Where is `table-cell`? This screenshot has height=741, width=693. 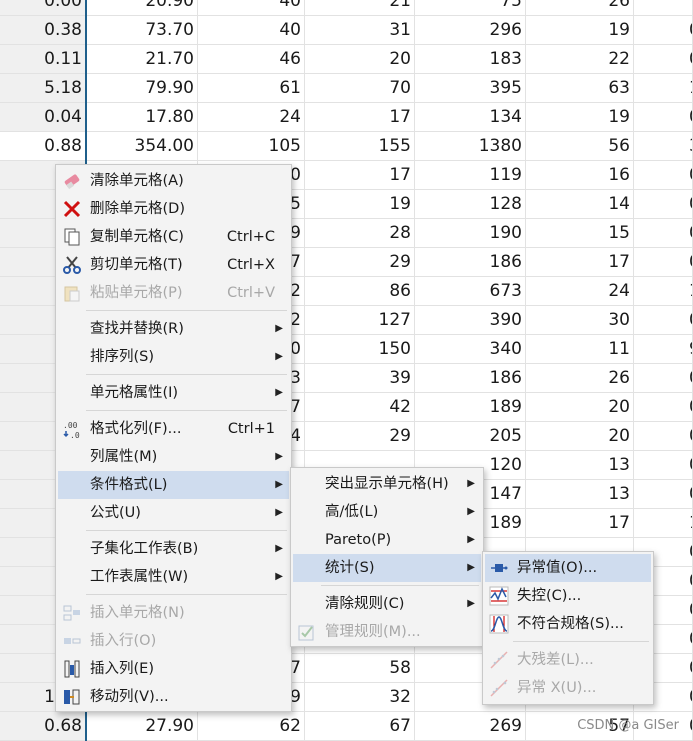
table-cell is located at coordinates (663, 8).